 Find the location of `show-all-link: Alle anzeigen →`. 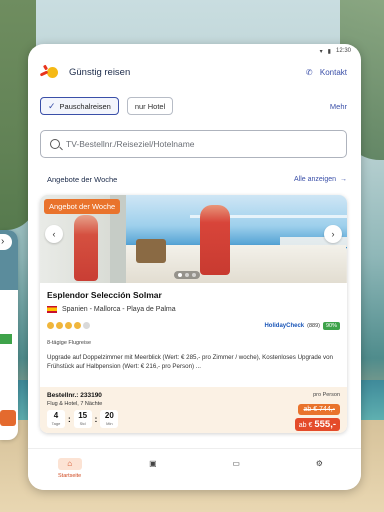

show-all-link: Alle anzeigen → is located at coordinates (320, 179).